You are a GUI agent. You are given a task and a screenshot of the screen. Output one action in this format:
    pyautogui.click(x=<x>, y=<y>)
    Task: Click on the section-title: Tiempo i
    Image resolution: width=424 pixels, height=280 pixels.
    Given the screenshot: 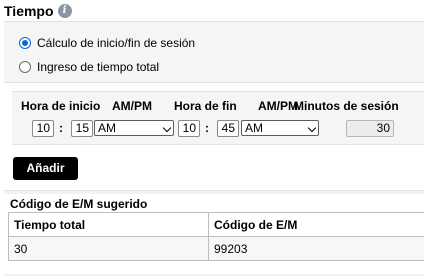 What is the action you would take?
    pyautogui.click(x=38, y=11)
    